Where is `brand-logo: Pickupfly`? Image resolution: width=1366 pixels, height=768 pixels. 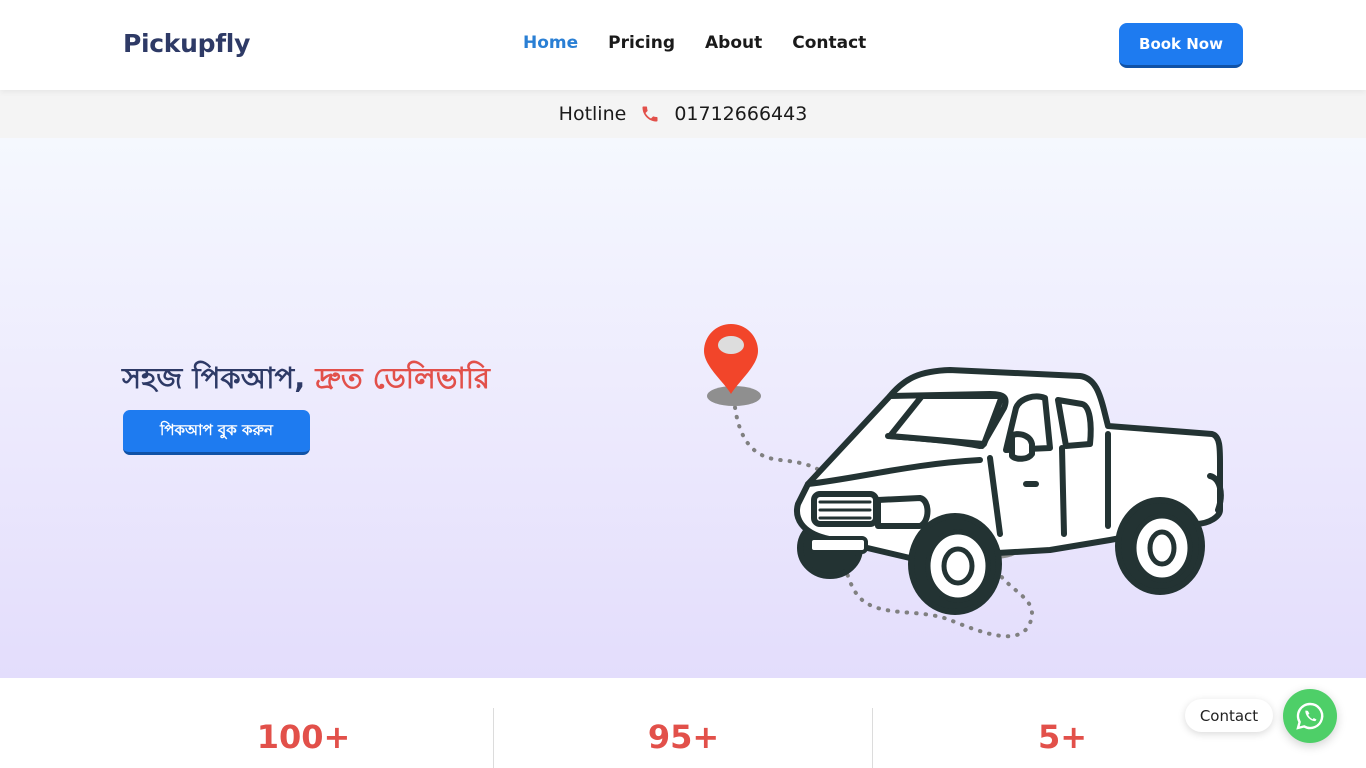 brand-logo: Pickupfly is located at coordinates (186, 43).